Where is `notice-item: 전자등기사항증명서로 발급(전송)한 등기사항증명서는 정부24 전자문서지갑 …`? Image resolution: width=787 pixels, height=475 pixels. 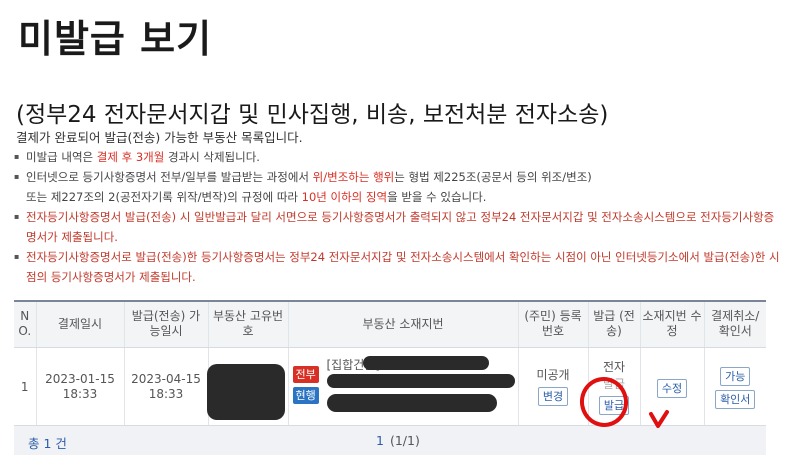
notice-item: 전자등기사항증명서로 발급(전송)한 등기사항증명서는 정부24 전자문서지갑 … is located at coordinates (398, 267).